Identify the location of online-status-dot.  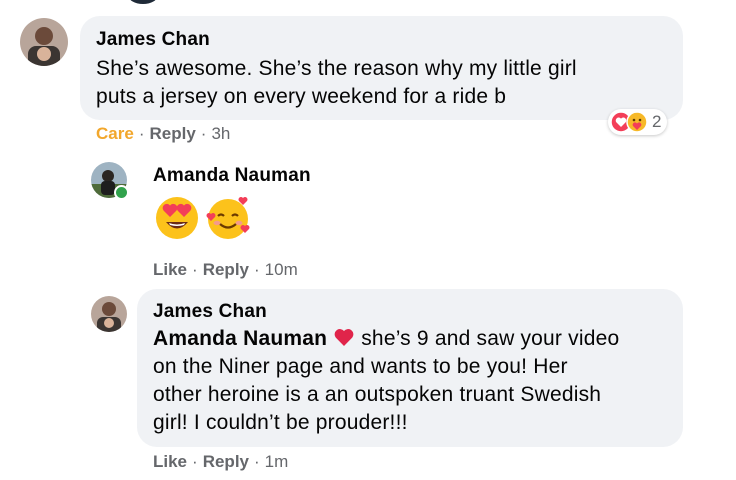
(121, 192).